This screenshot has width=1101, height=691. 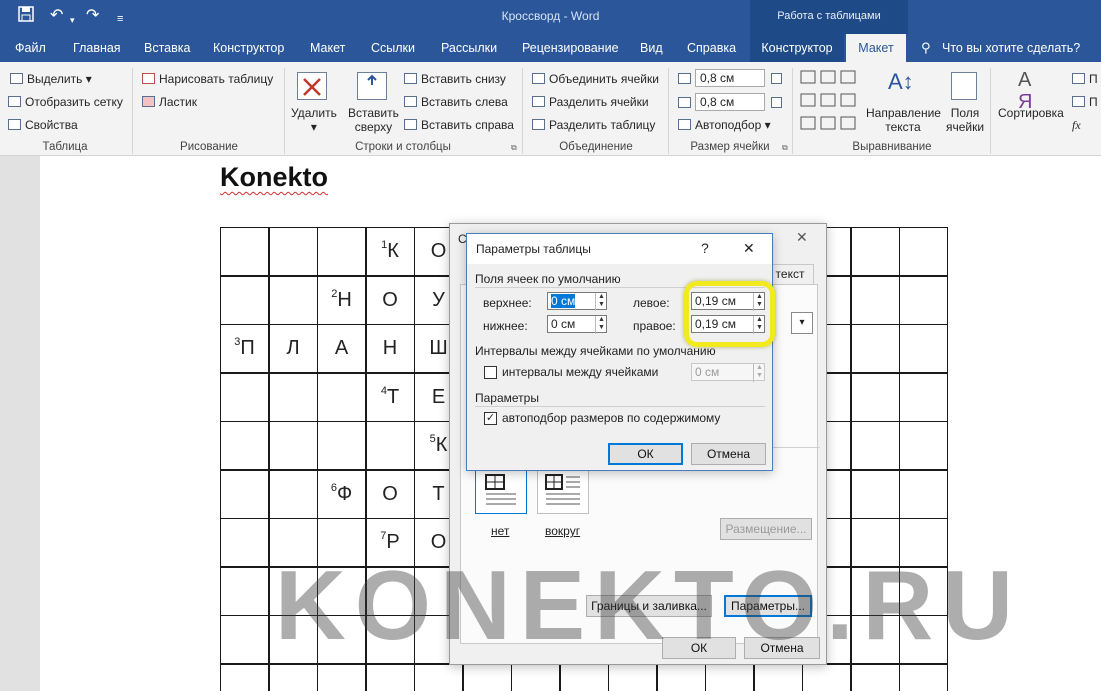 I want to click on crossword-cell: 3П, so click(x=244, y=348).